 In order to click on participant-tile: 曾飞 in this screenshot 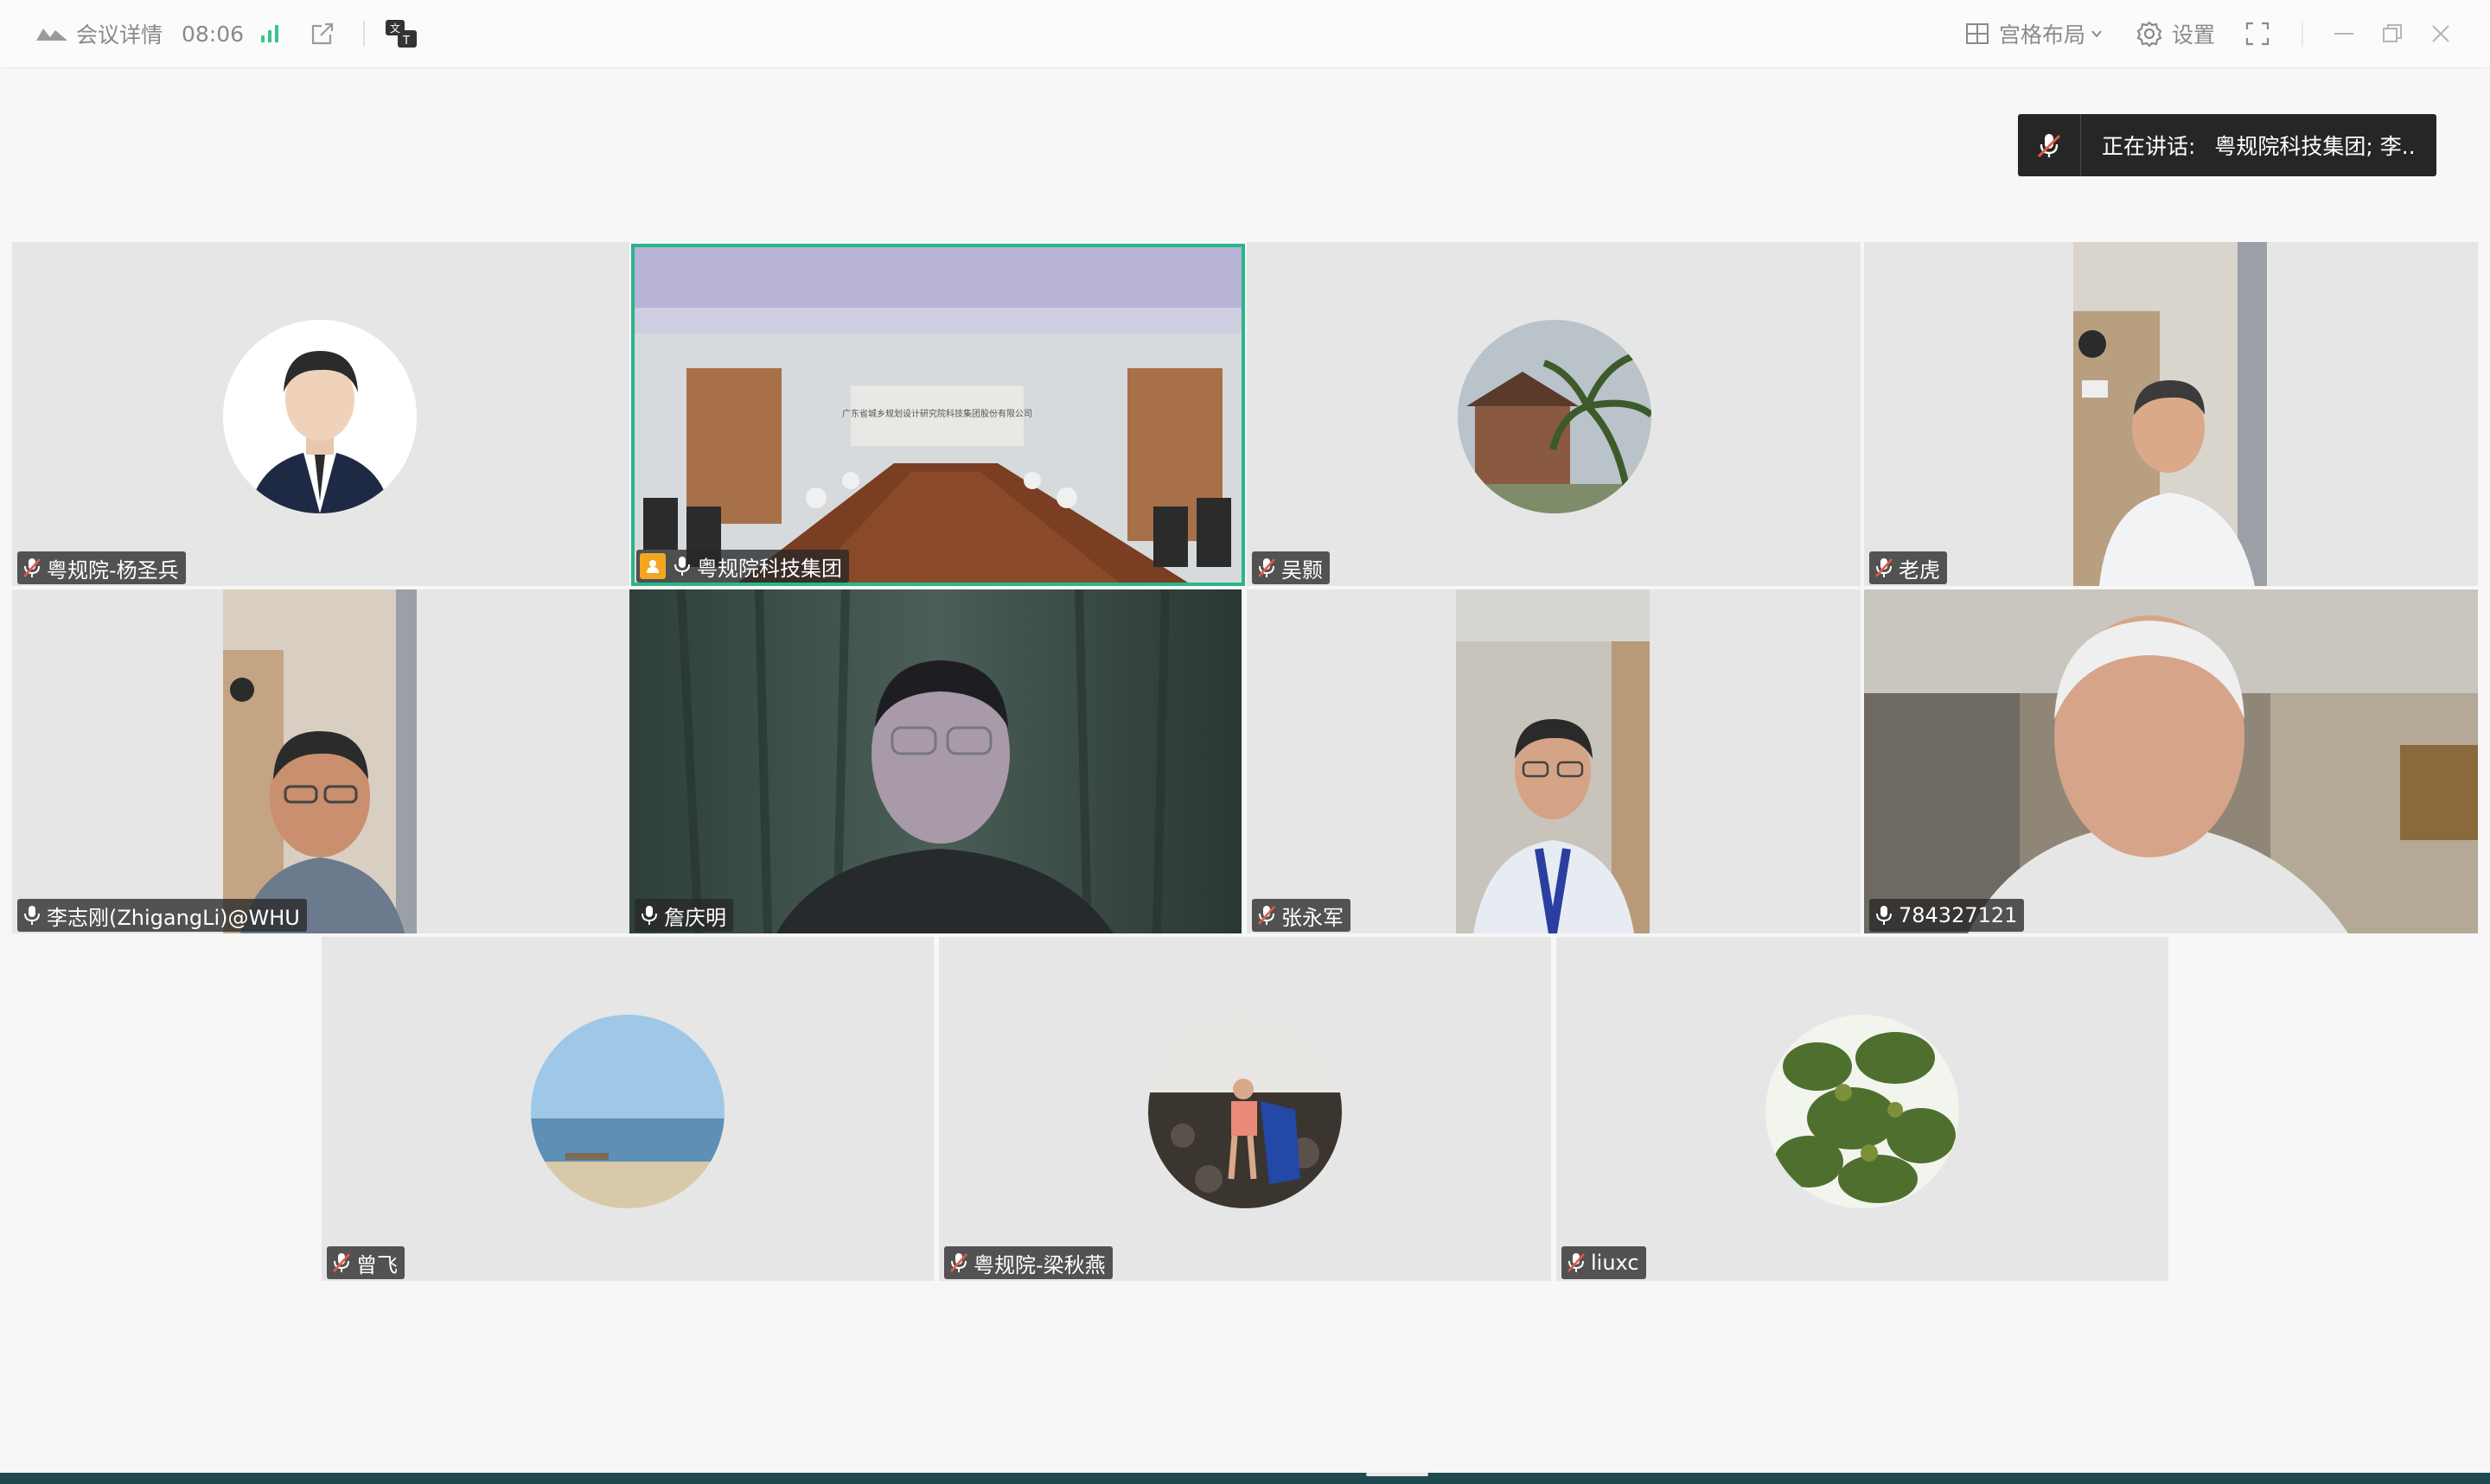, I will do `click(628, 1109)`.